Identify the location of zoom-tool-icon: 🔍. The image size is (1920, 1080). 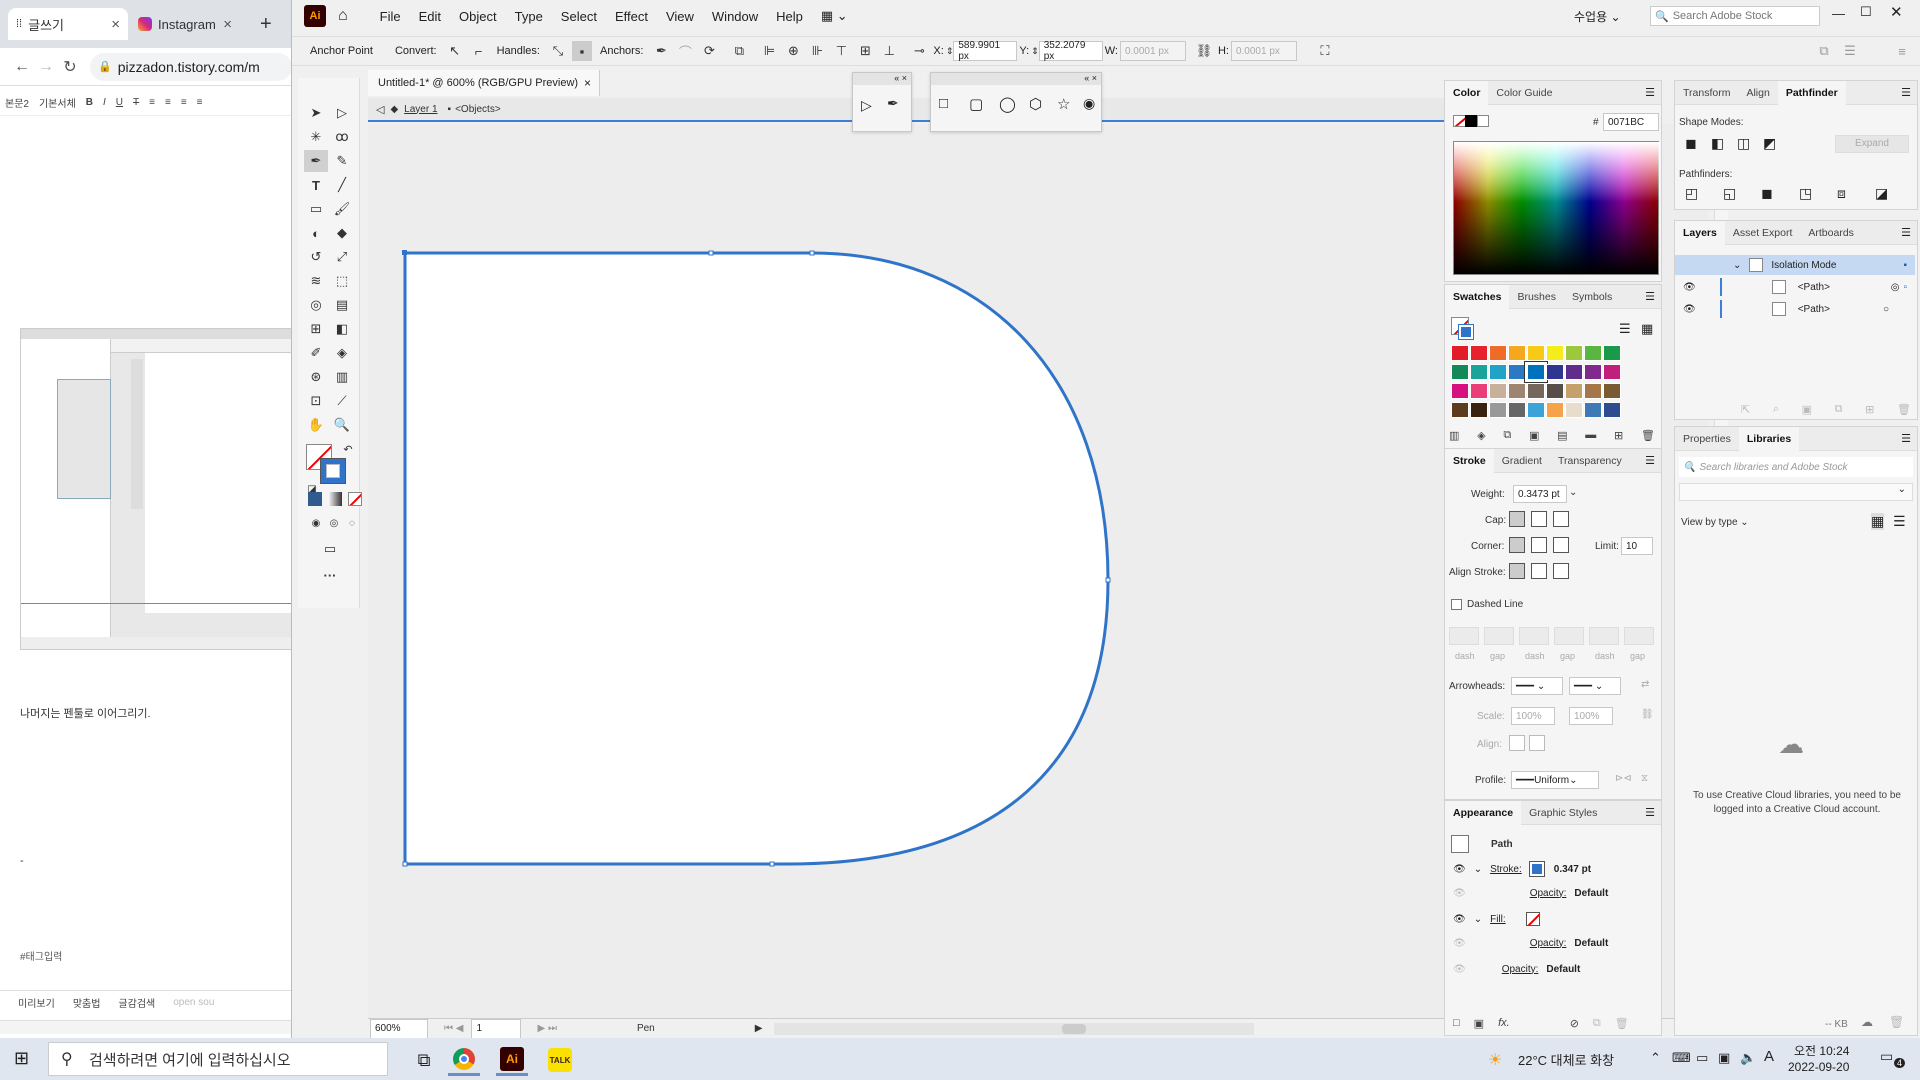
(342, 425).